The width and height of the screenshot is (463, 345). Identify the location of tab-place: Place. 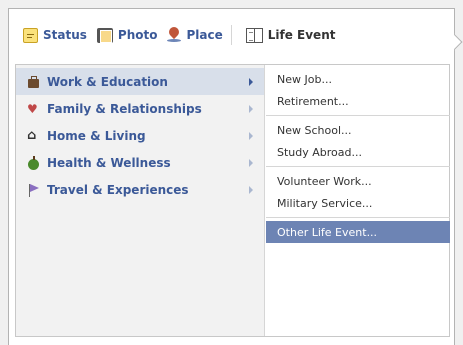
(195, 35).